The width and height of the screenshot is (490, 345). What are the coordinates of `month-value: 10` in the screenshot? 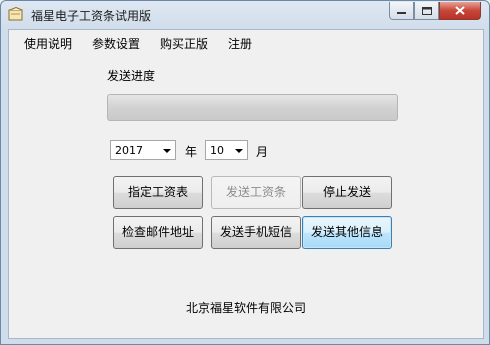 It's located at (217, 150).